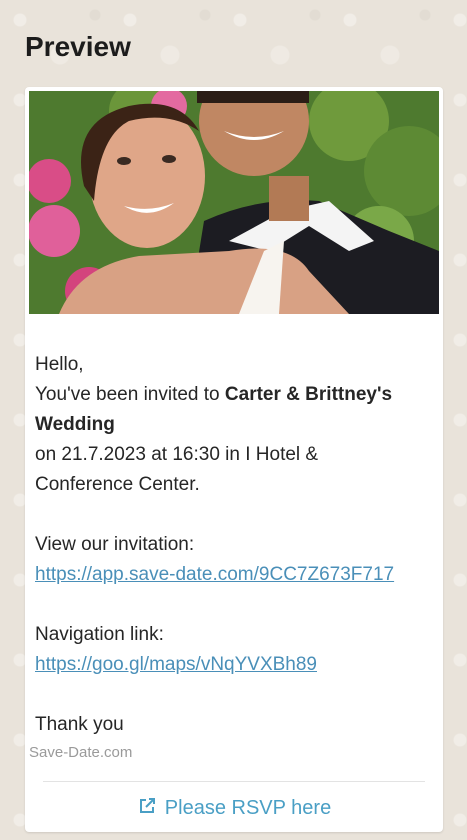  What do you see at coordinates (75, 424) in the screenshot?
I see `event-name-suffix: Wedding` at bounding box center [75, 424].